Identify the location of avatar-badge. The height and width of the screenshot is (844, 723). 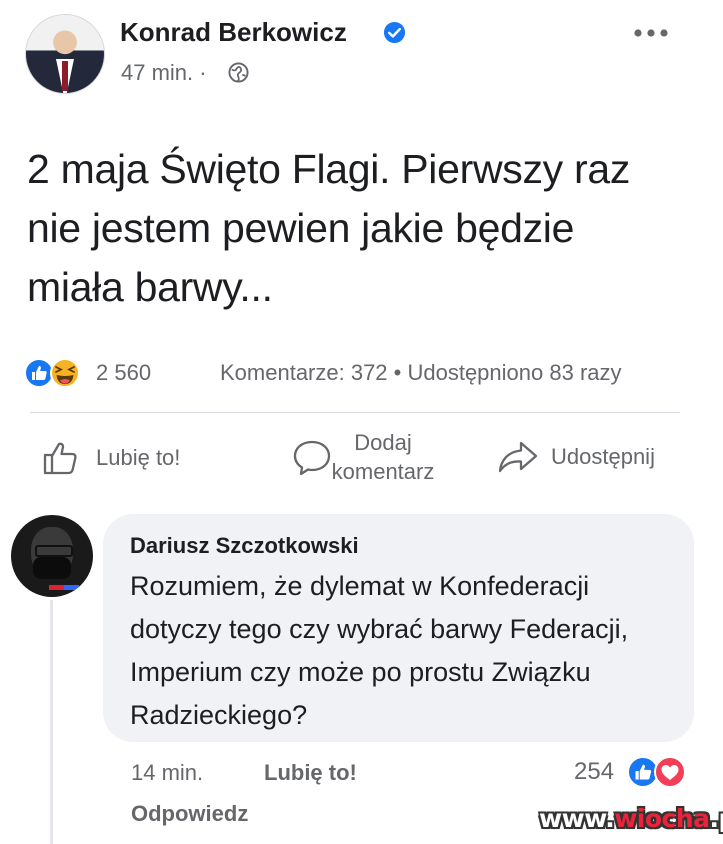
(64, 587).